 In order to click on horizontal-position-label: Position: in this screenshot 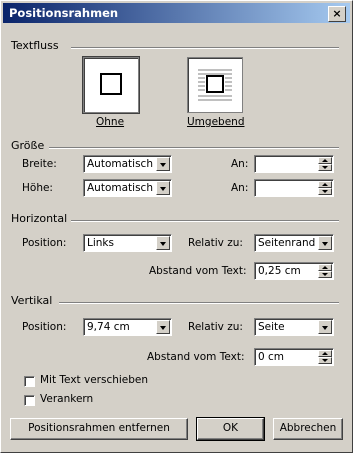, I will do `click(44, 243)`.